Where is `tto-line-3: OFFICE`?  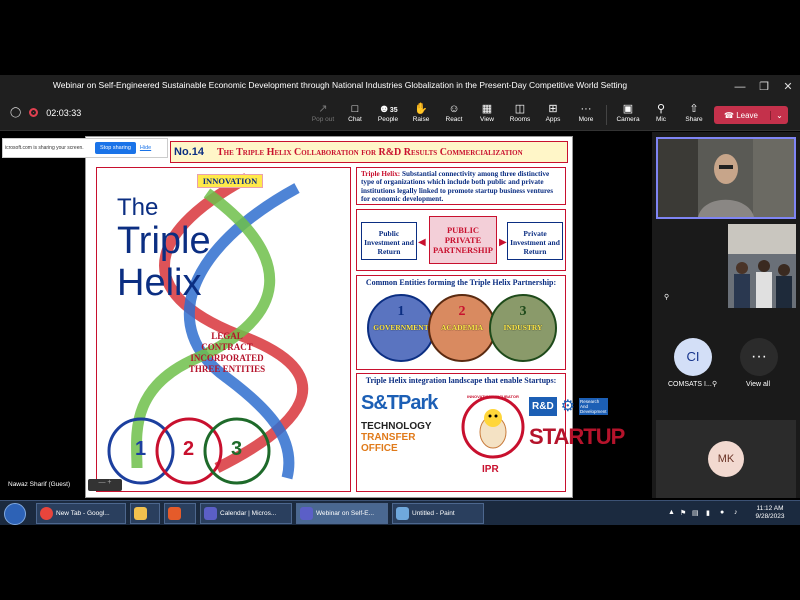
tto-line-3: OFFICE is located at coordinates (379, 448).